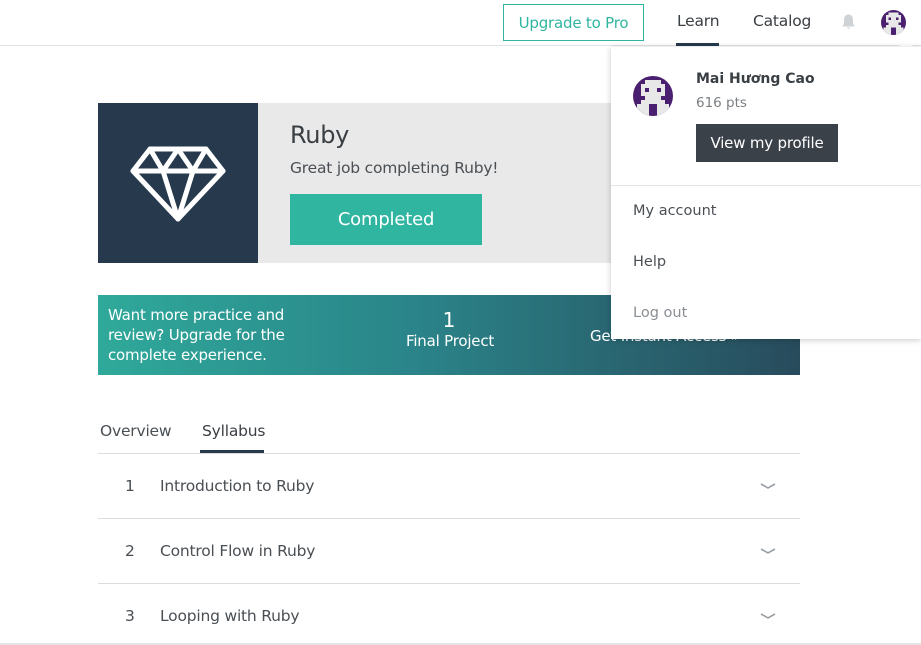  Describe the element at coordinates (698, 21) in the screenshot. I see `nav-learn-link: Learn` at that location.